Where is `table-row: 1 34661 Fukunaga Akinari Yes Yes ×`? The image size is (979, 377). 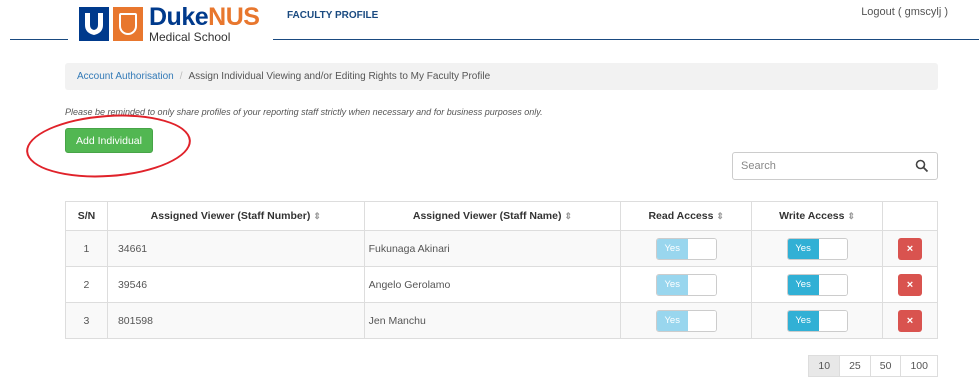
table-row: 1 34661 Fukunaga Akinari Yes Yes × is located at coordinates (501, 248).